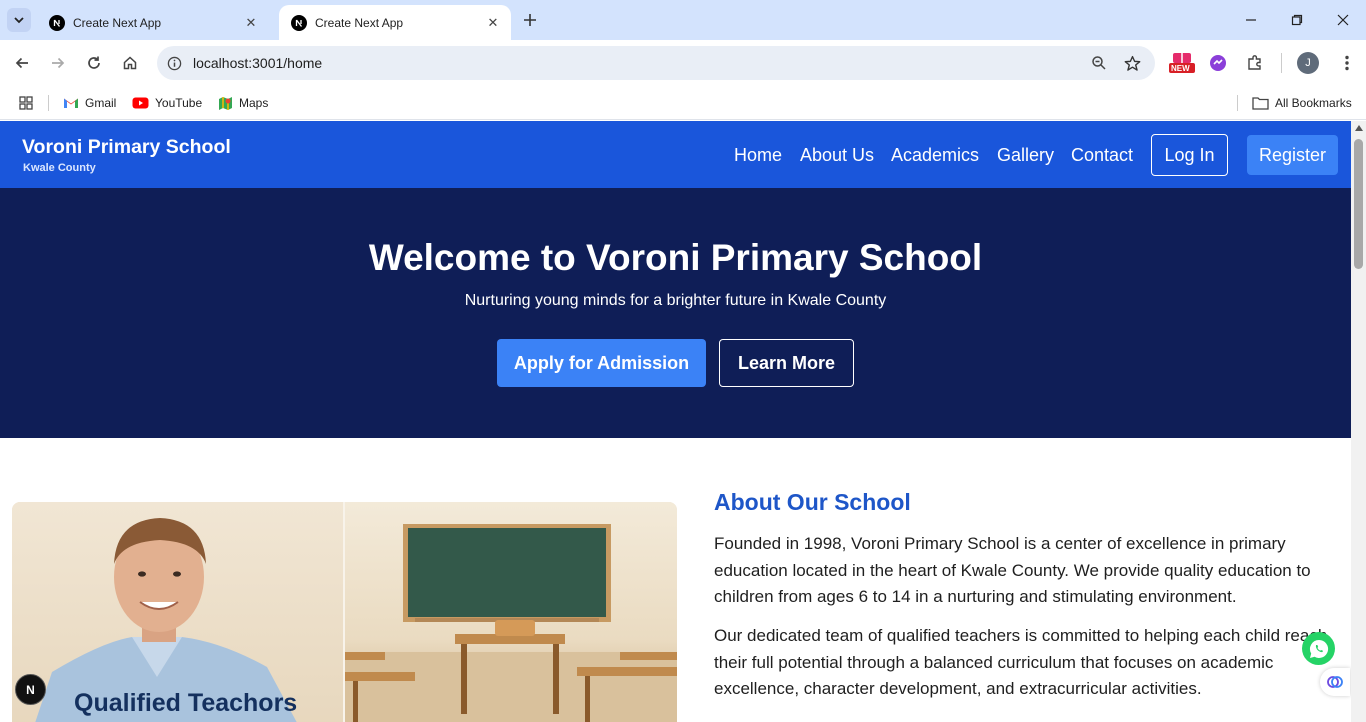 The image size is (1366, 722). I want to click on minimize-button, so click(1251, 20).